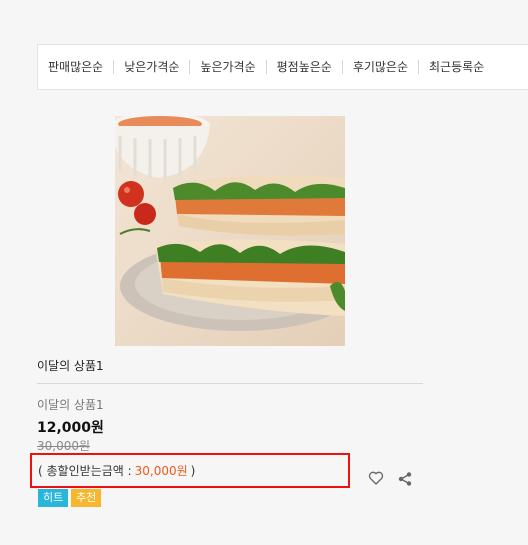 This screenshot has height=545, width=528. Describe the element at coordinates (193, 470) in the screenshot. I see `discount-close-paren: )` at that location.